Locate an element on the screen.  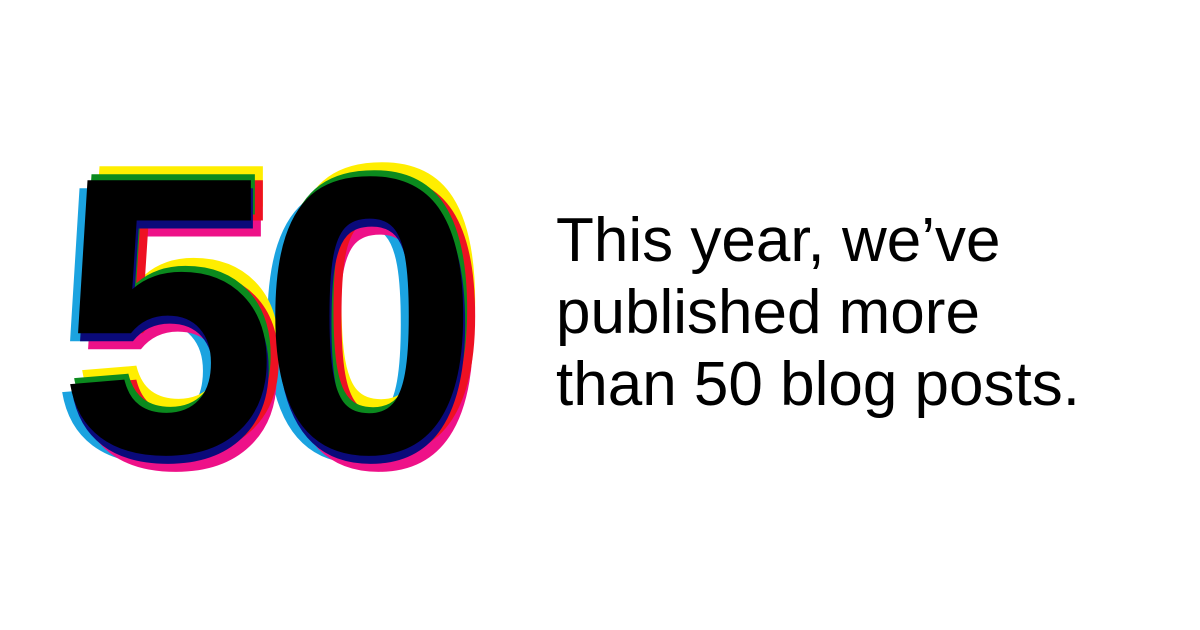
message-line-3: than 50 blog posts. is located at coordinates (818, 384).